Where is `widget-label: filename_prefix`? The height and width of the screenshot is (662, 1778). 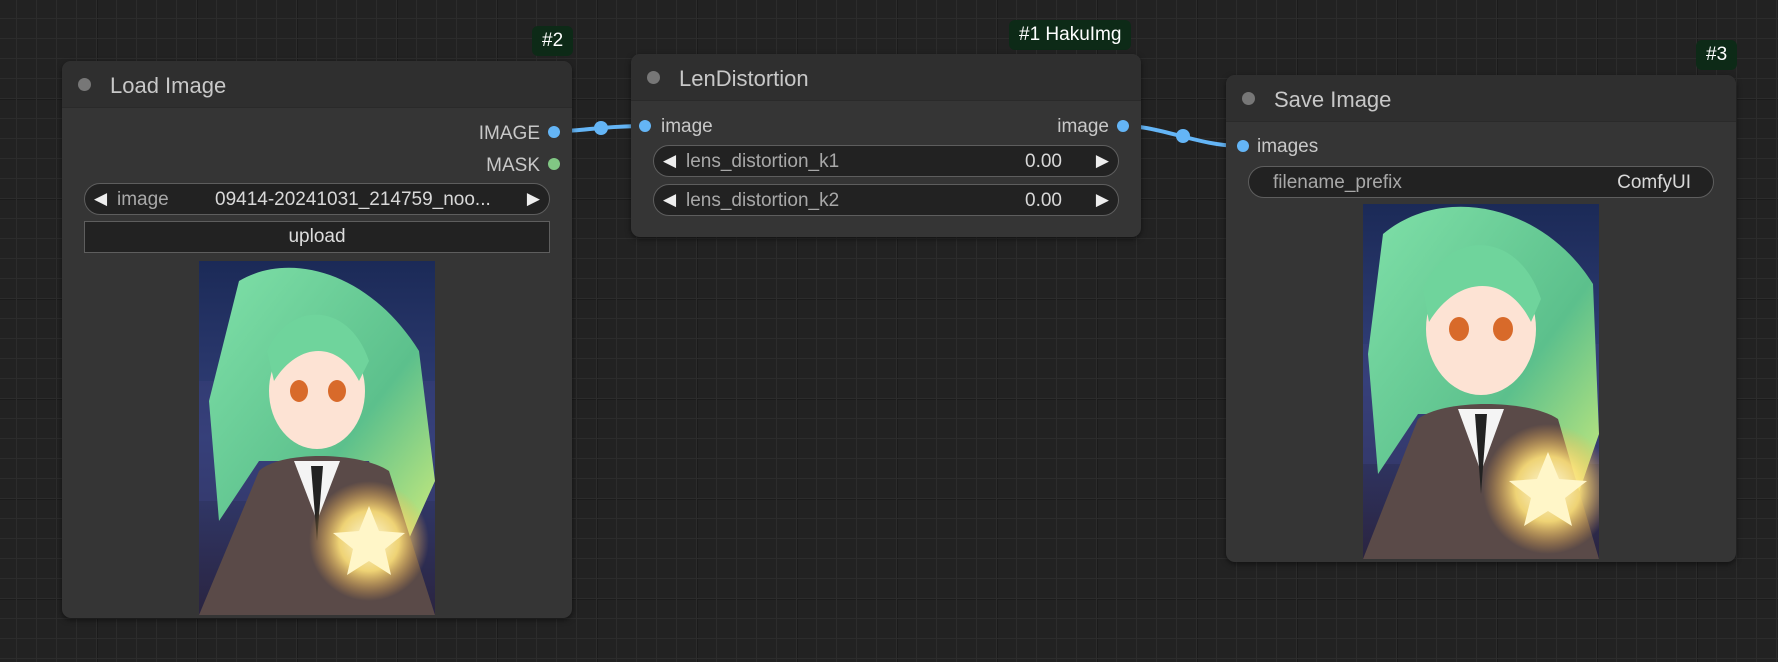
widget-label: filename_prefix is located at coordinates (1337, 182).